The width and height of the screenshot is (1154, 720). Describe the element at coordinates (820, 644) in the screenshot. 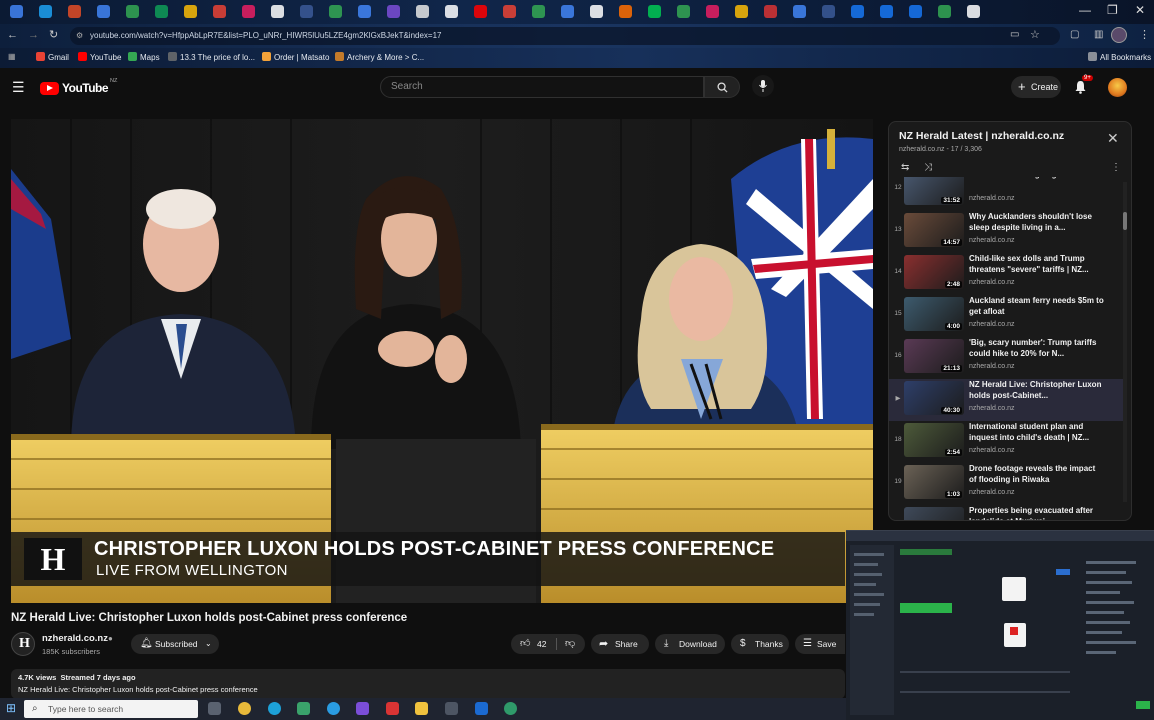

I see `save-button: ☰ Save` at that location.